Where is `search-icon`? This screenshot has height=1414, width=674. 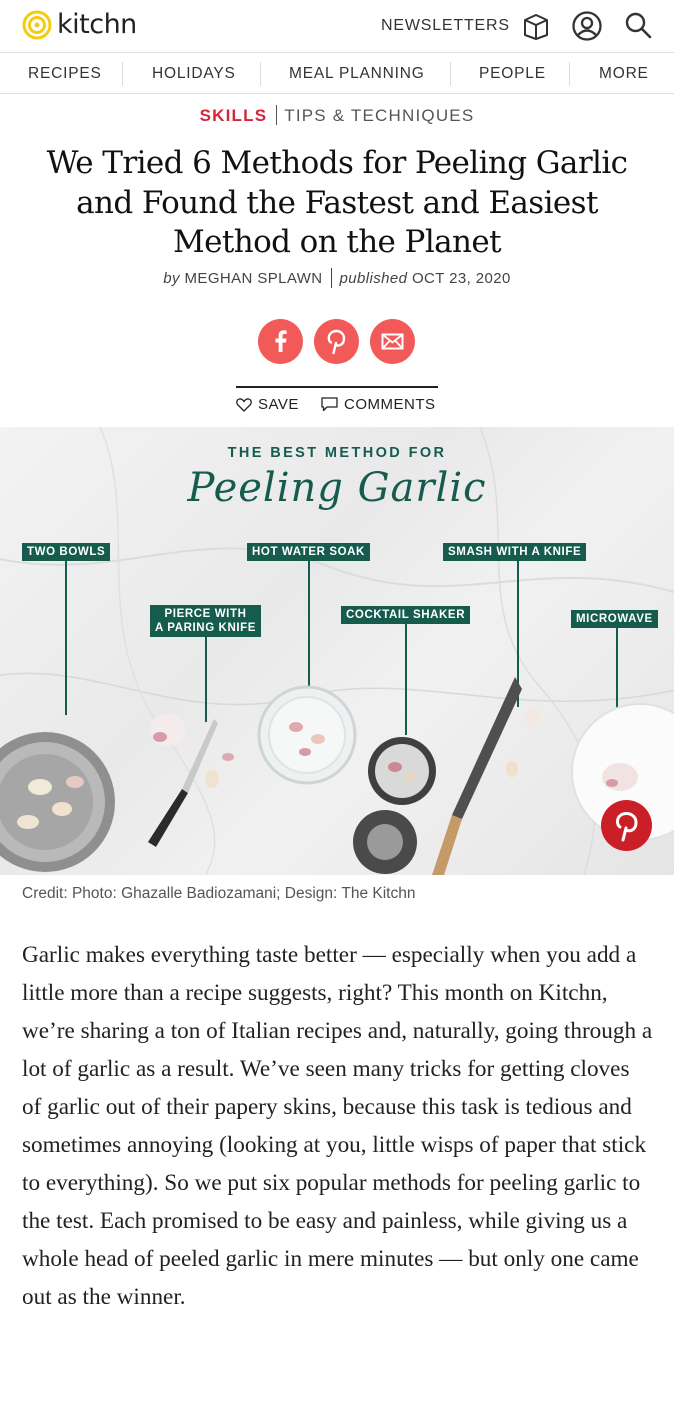 search-icon is located at coordinates (638, 25).